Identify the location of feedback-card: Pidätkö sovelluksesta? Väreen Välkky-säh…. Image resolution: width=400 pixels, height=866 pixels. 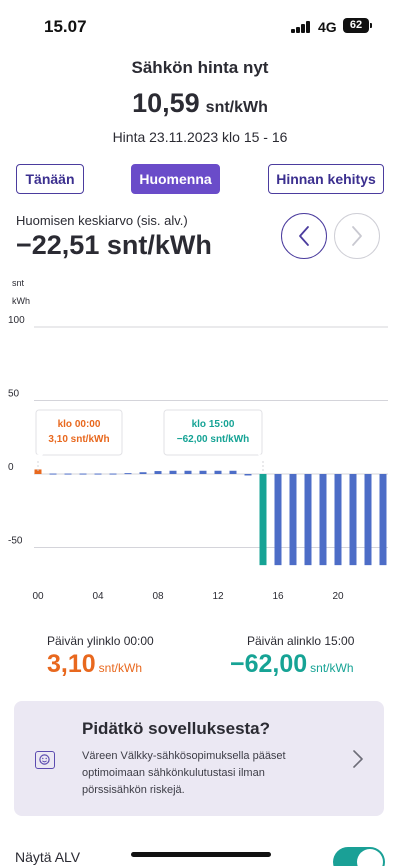
(199, 758).